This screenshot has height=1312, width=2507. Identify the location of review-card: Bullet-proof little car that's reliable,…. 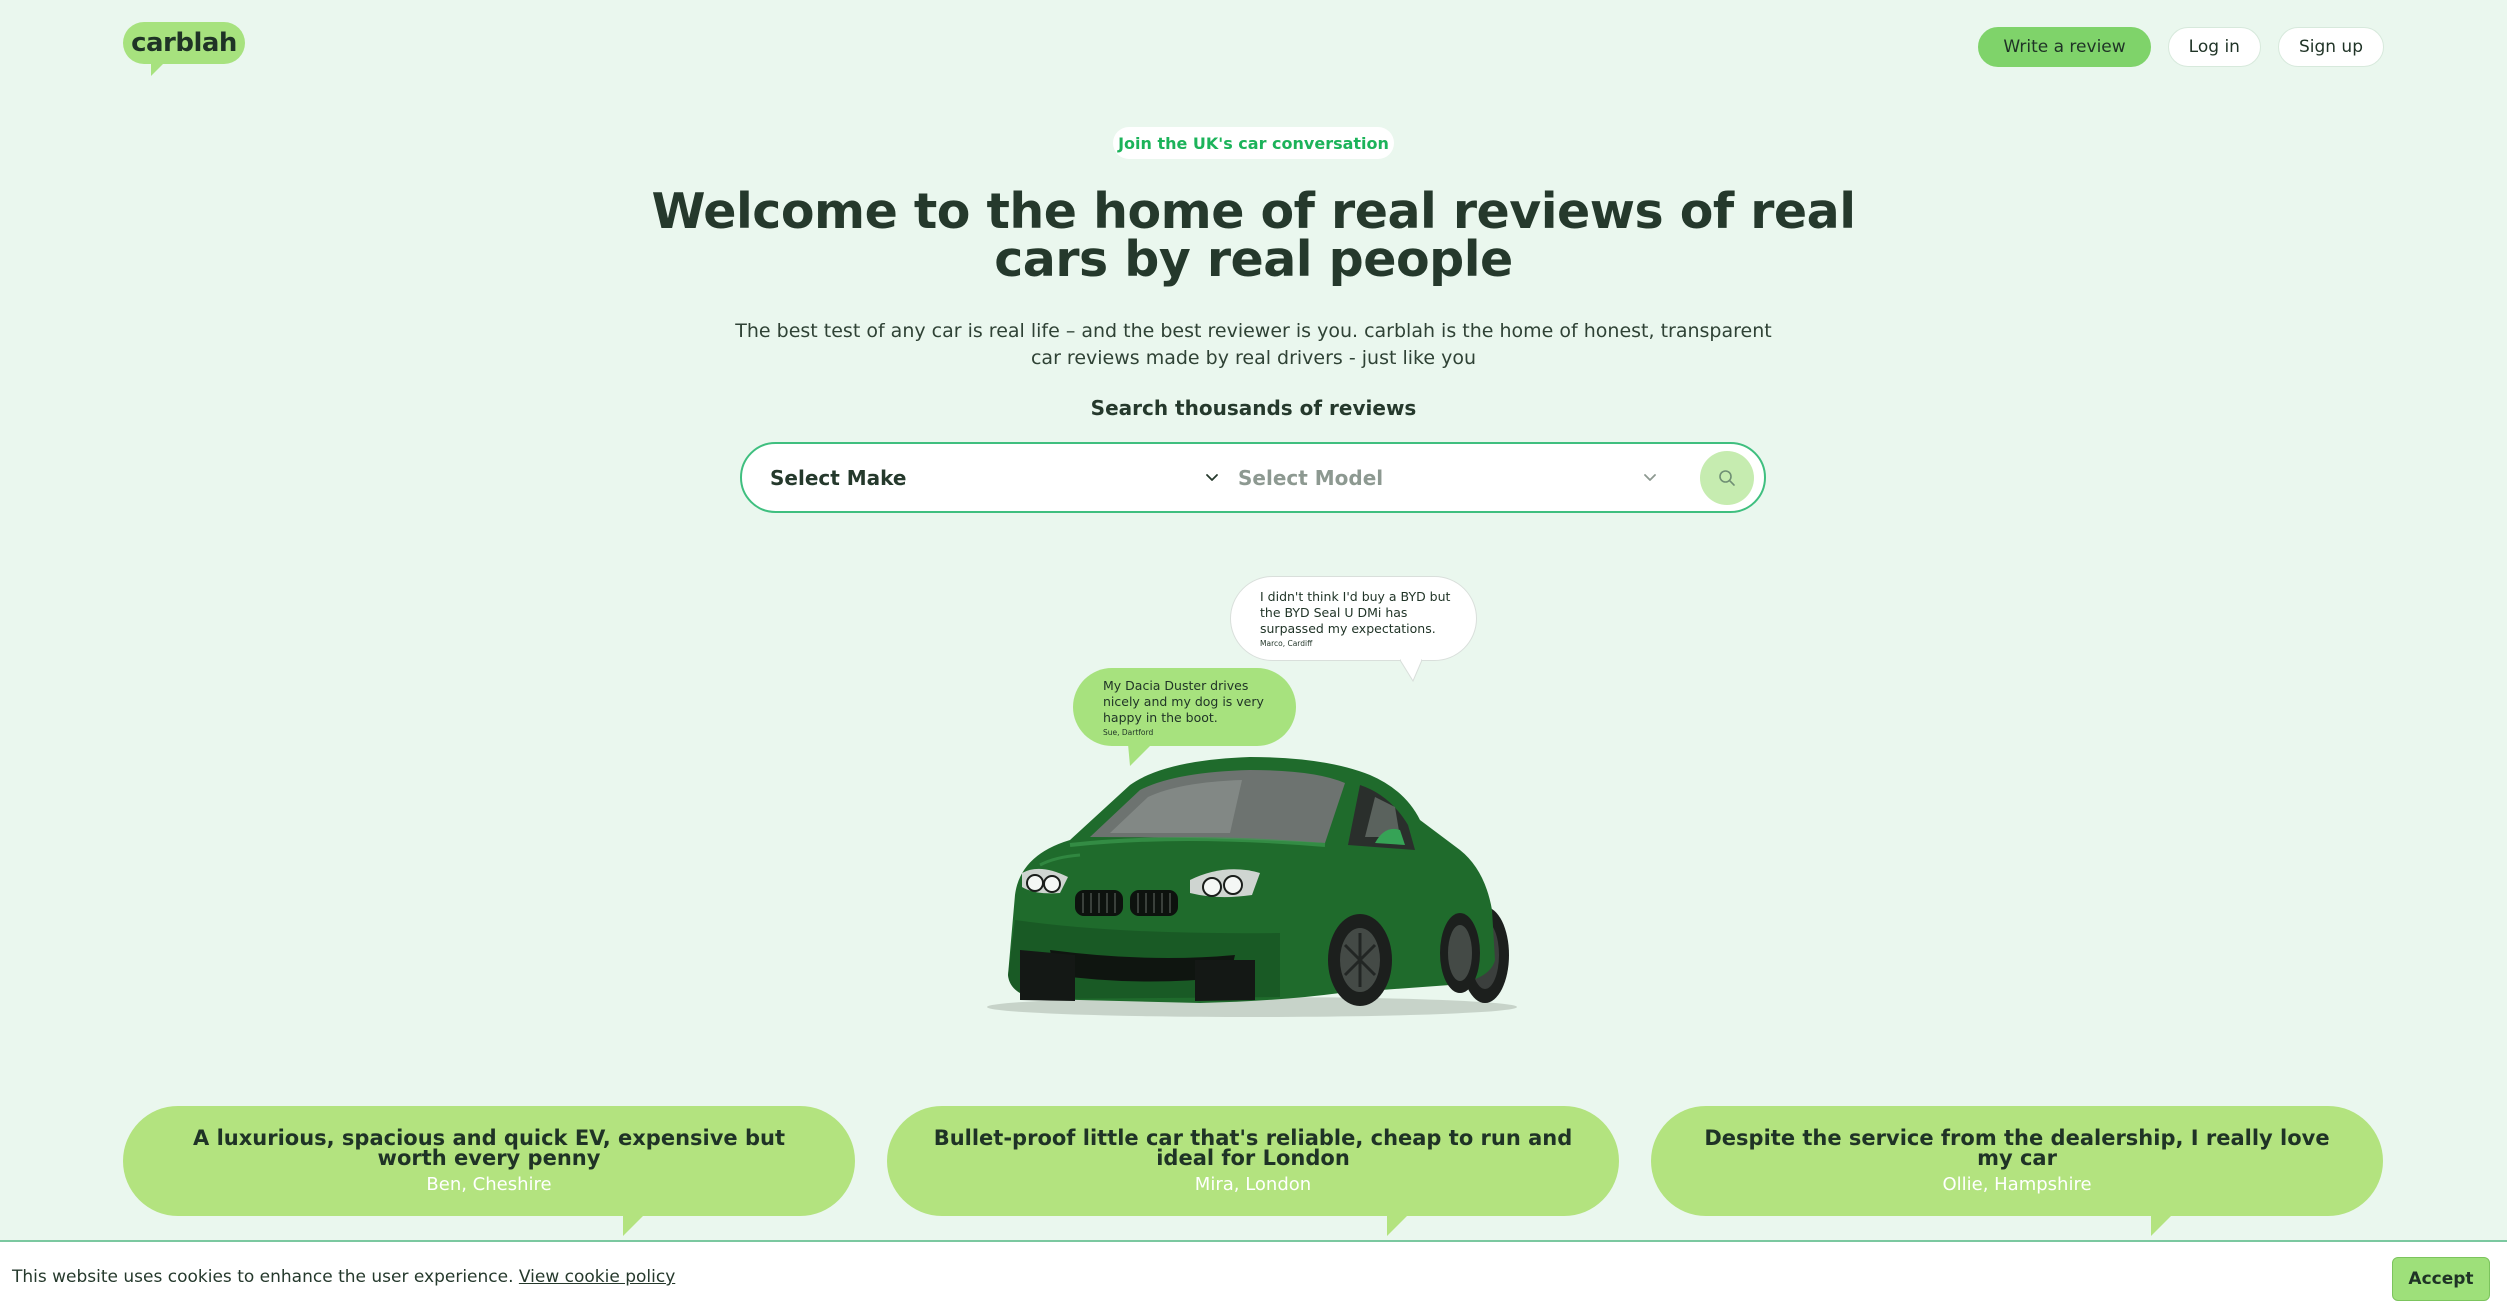
(1253, 1161).